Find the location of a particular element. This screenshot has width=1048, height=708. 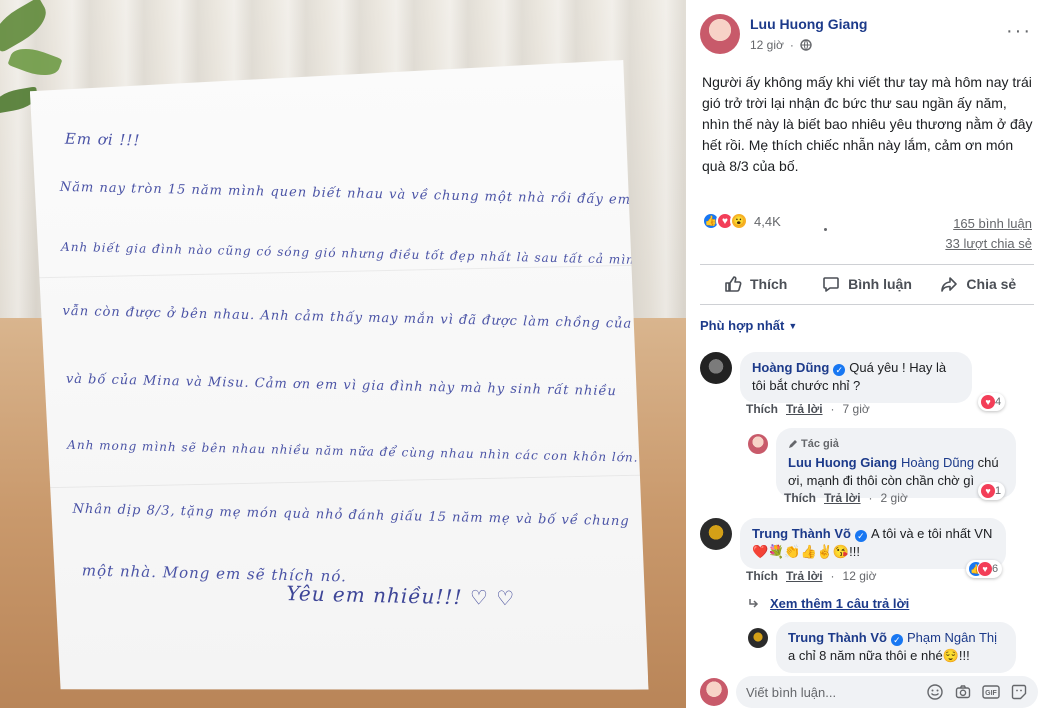

comment-input: Viết bình luận... GIF is located at coordinates (887, 692).